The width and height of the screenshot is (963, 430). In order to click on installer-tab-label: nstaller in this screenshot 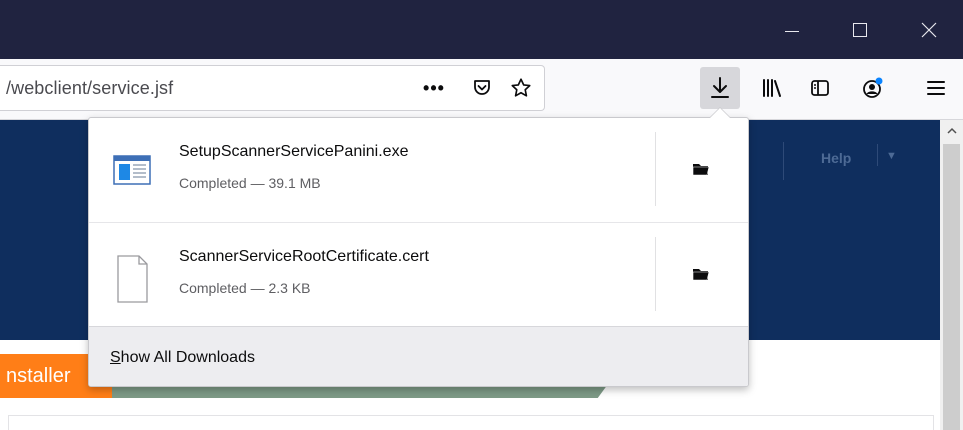, I will do `click(38, 376)`.